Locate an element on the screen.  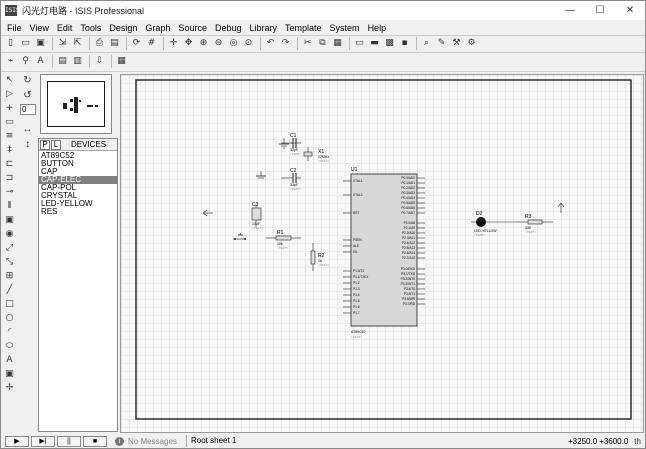
maximize-button: ☐ is located at coordinates (600, 10).